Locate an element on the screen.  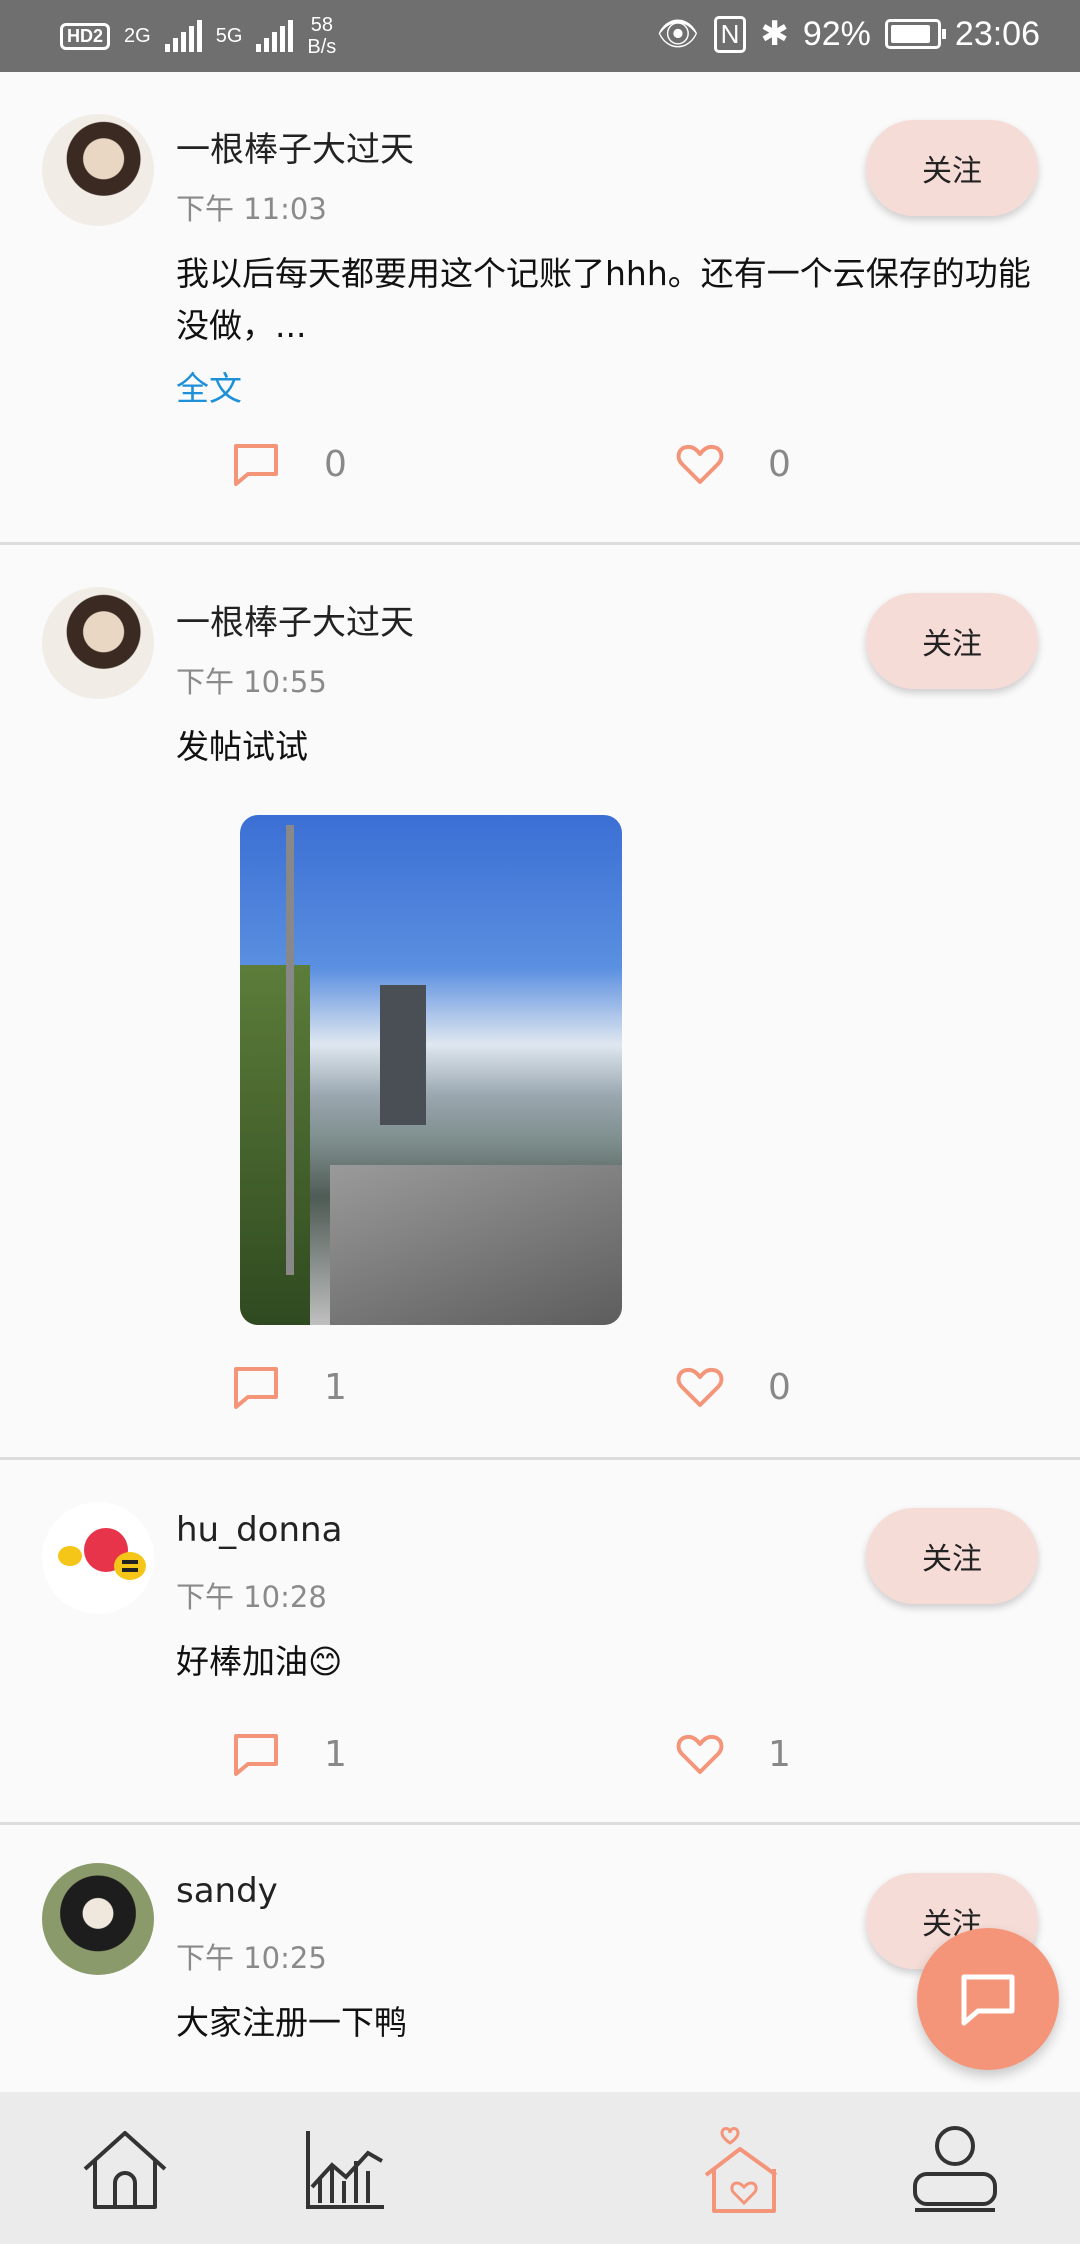
comment-action: 0 is located at coordinates (289, 464).